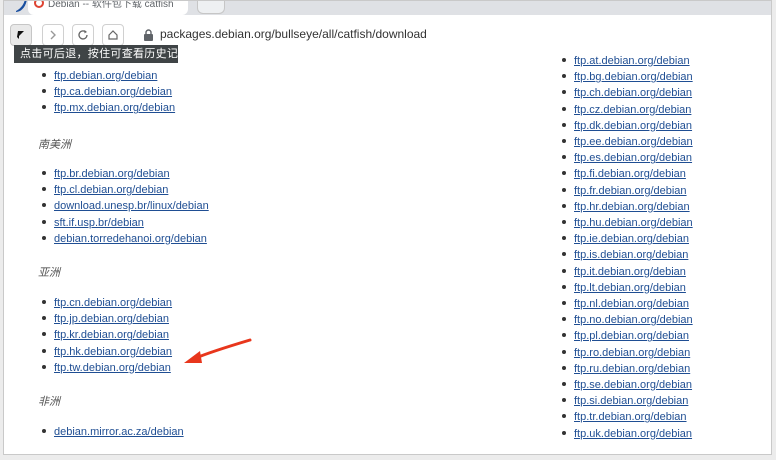 This screenshot has width=776, height=460. I want to click on tab-active: Debian -- 软件包下载 catfish, so click(108, 8).